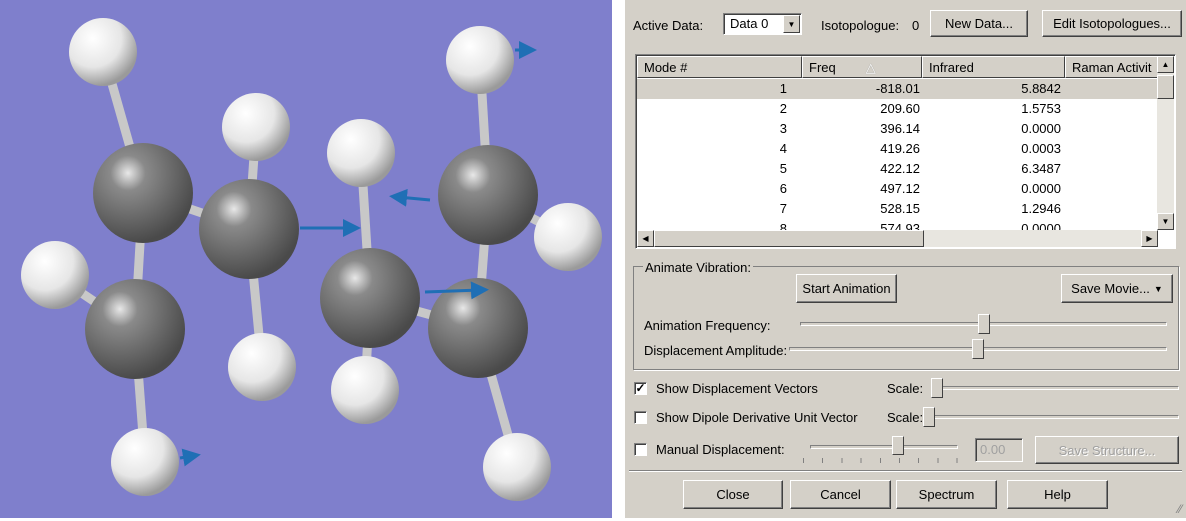  What do you see at coordinates (789, 238) in the screenshot?
I see `hscroll-thumb` at bounding box center [789, 238].